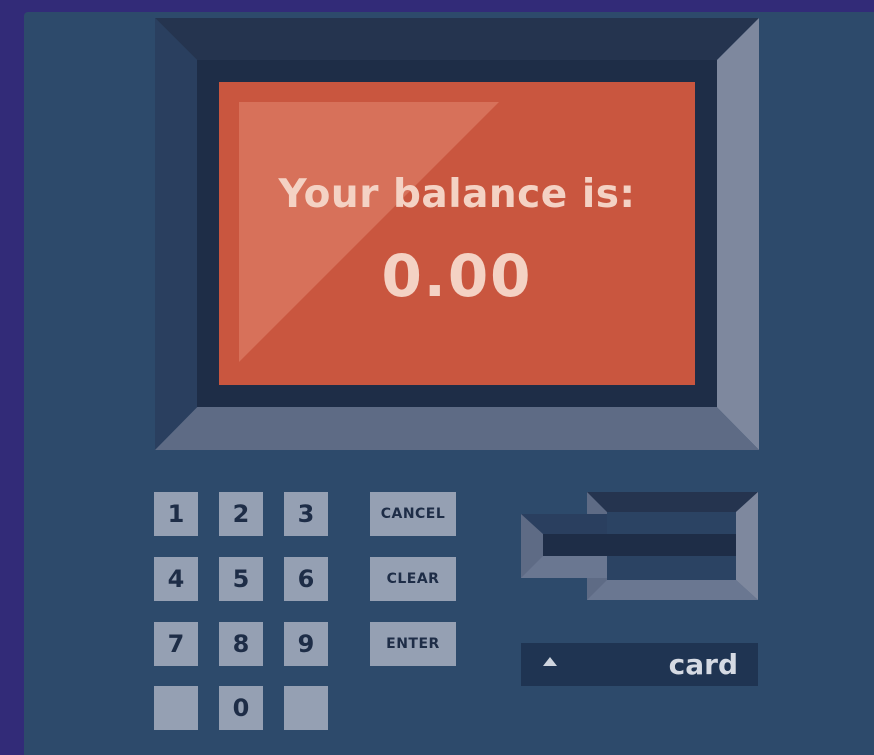 The width and height of the screenshot is (874, 755). I want to click on key-5: 5, so click(241, 579).